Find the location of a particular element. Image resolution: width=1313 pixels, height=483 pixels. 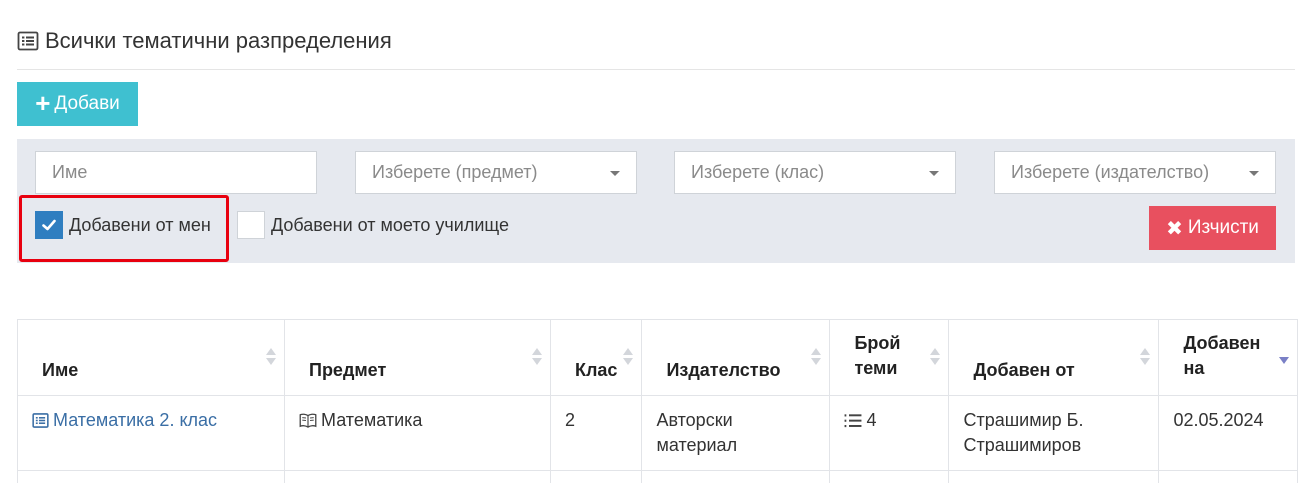

cell-added-on: 02.05.2024 is located at coordinates (1228, 433).